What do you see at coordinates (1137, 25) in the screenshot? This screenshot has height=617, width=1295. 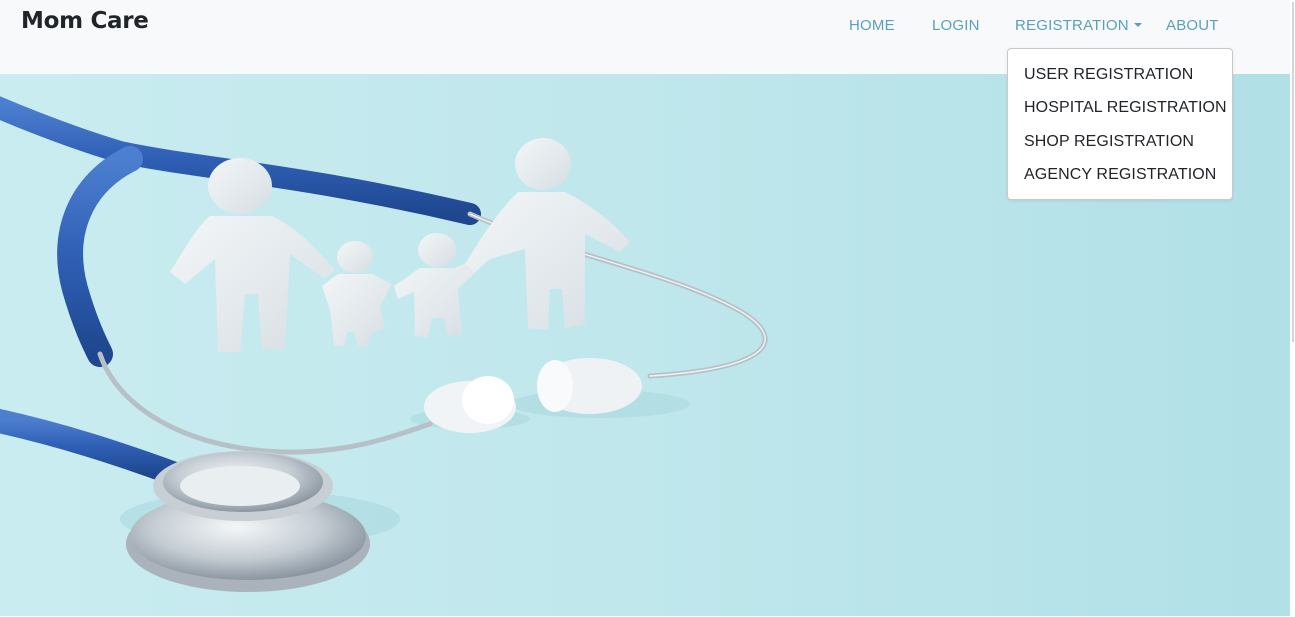 I see `caret-down-icon` at bounding box center [1137, 25].